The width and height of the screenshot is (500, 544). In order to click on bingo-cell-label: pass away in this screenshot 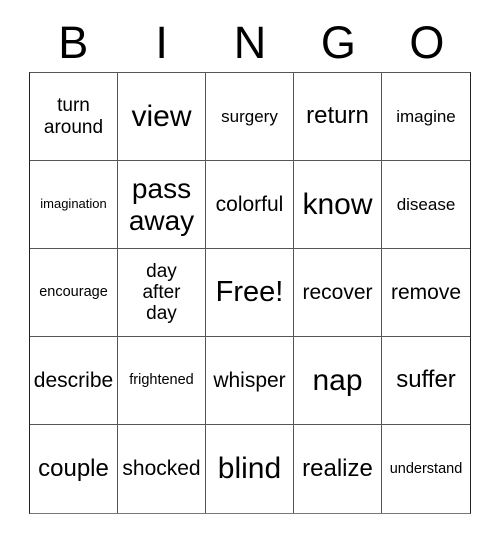, I will do `click(161, 204)`.